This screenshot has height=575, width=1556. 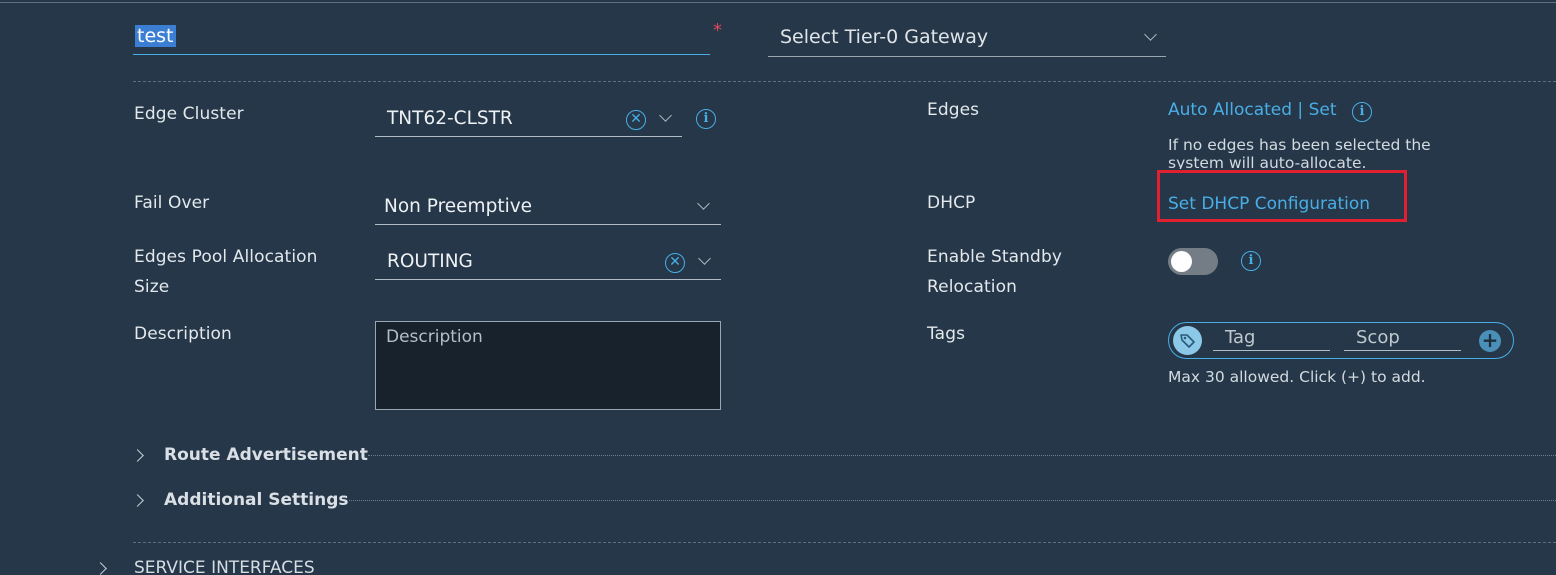 I want to click on edge-cluster-value: TNT62-CLSTR, so click(x=450, y=118).